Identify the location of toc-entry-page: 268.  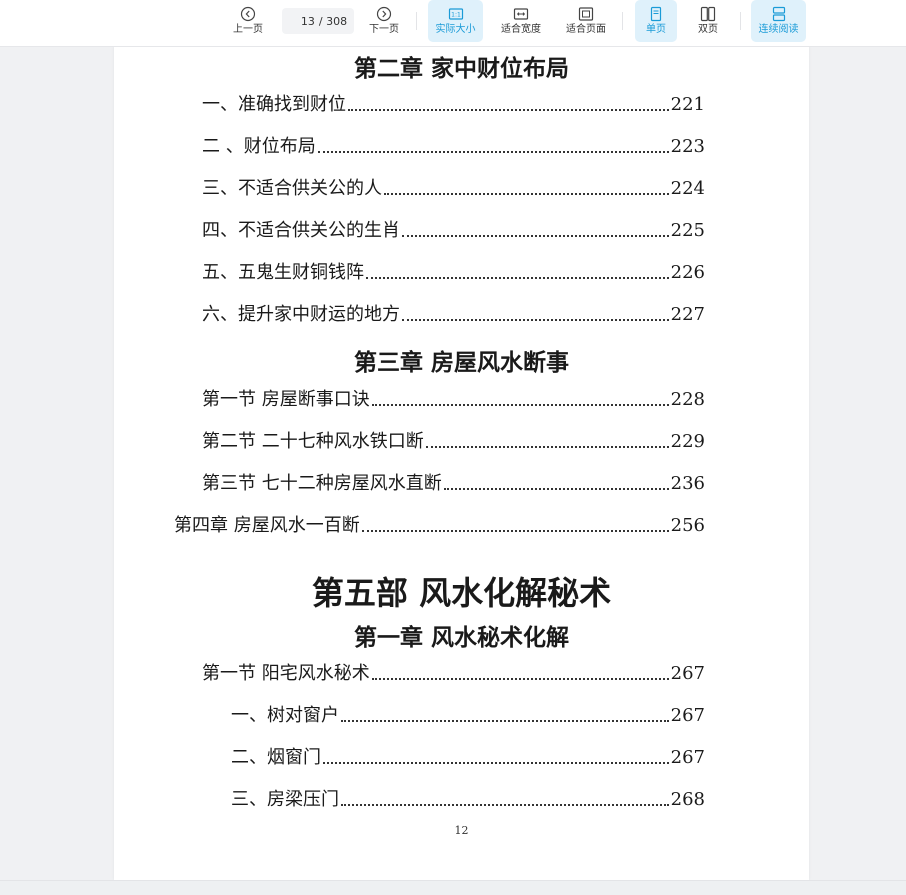
(687, 799).